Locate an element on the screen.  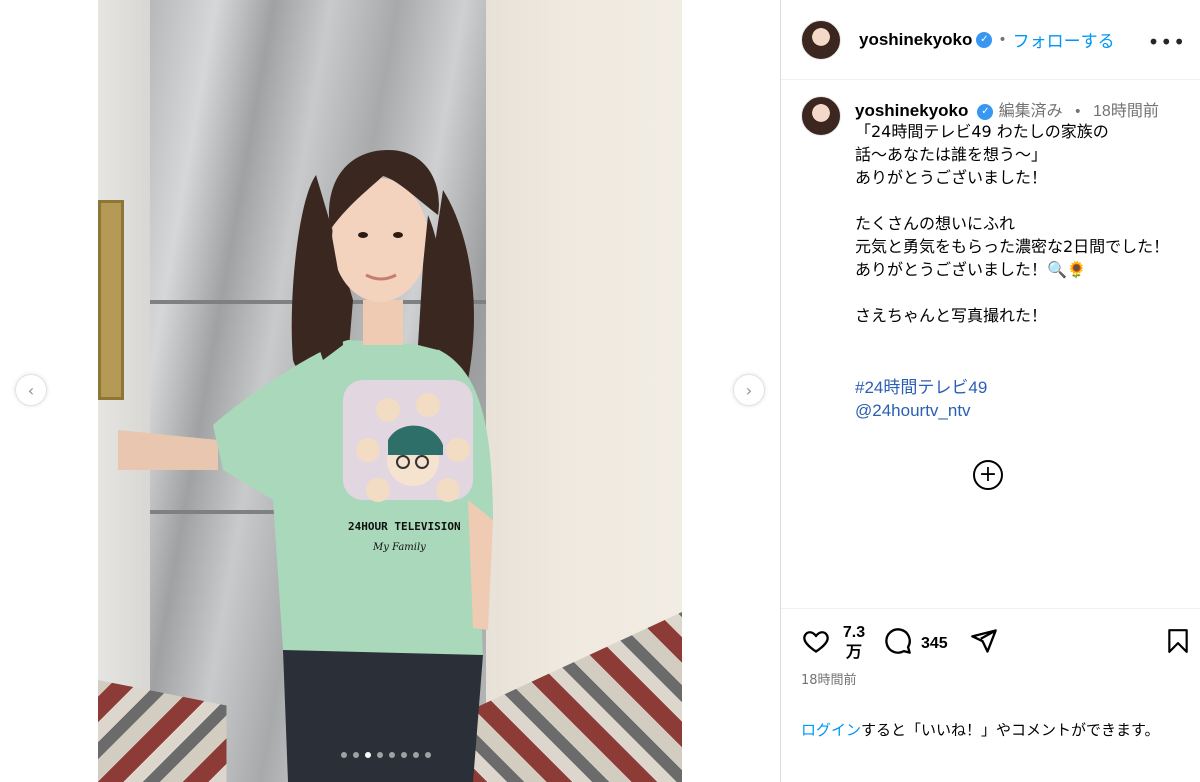
carousel-dot-active is located at coordinates (368, 755).